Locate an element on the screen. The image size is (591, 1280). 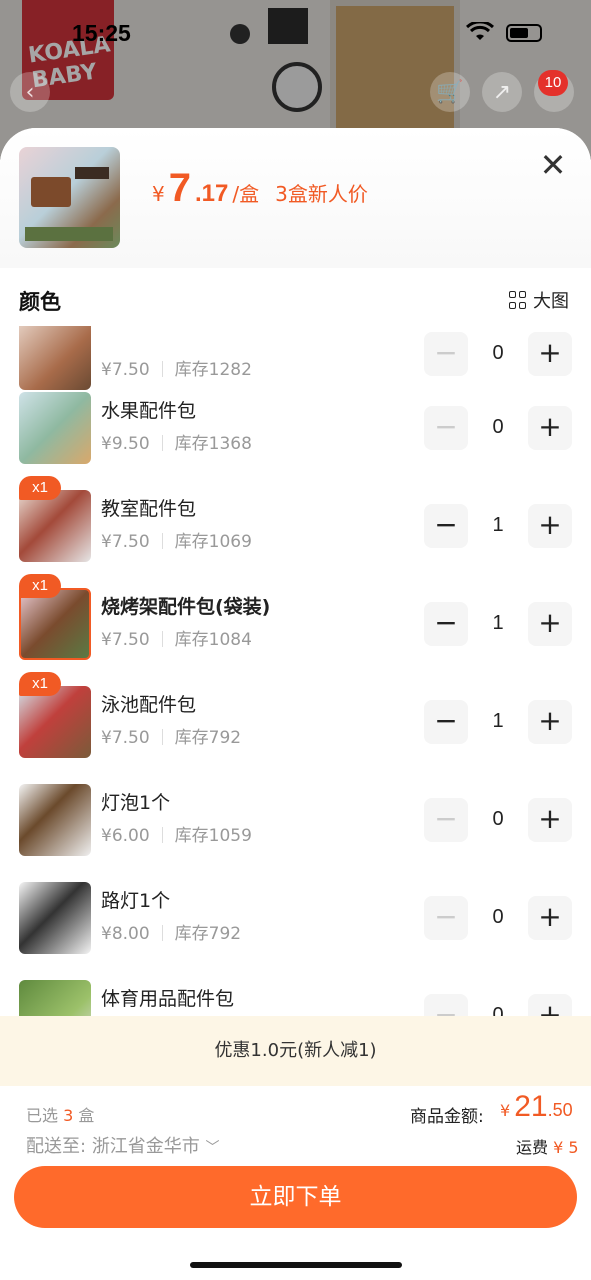
close-button: ✕ is located at coordinates (553, 165).